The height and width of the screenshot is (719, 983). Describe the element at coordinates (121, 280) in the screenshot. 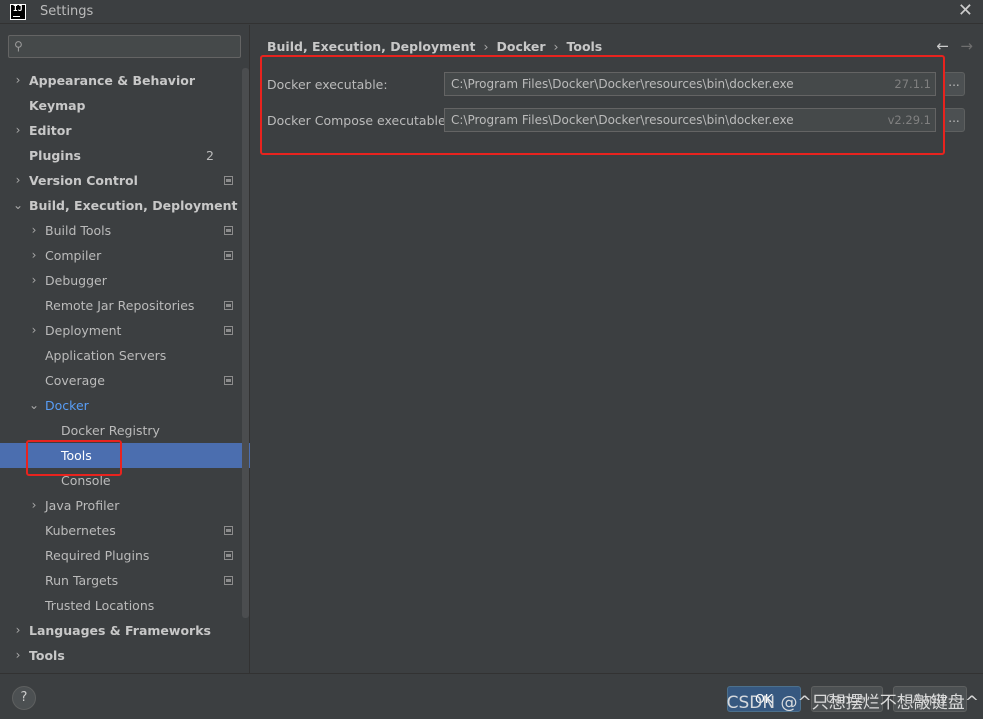

I see `tree-item-debugger: › Debugger` at that location.